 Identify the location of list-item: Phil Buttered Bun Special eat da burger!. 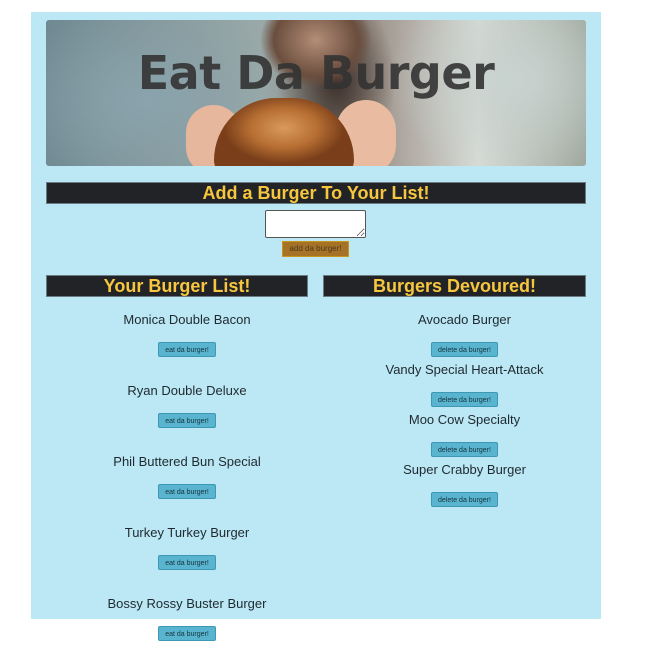
(187, 488).